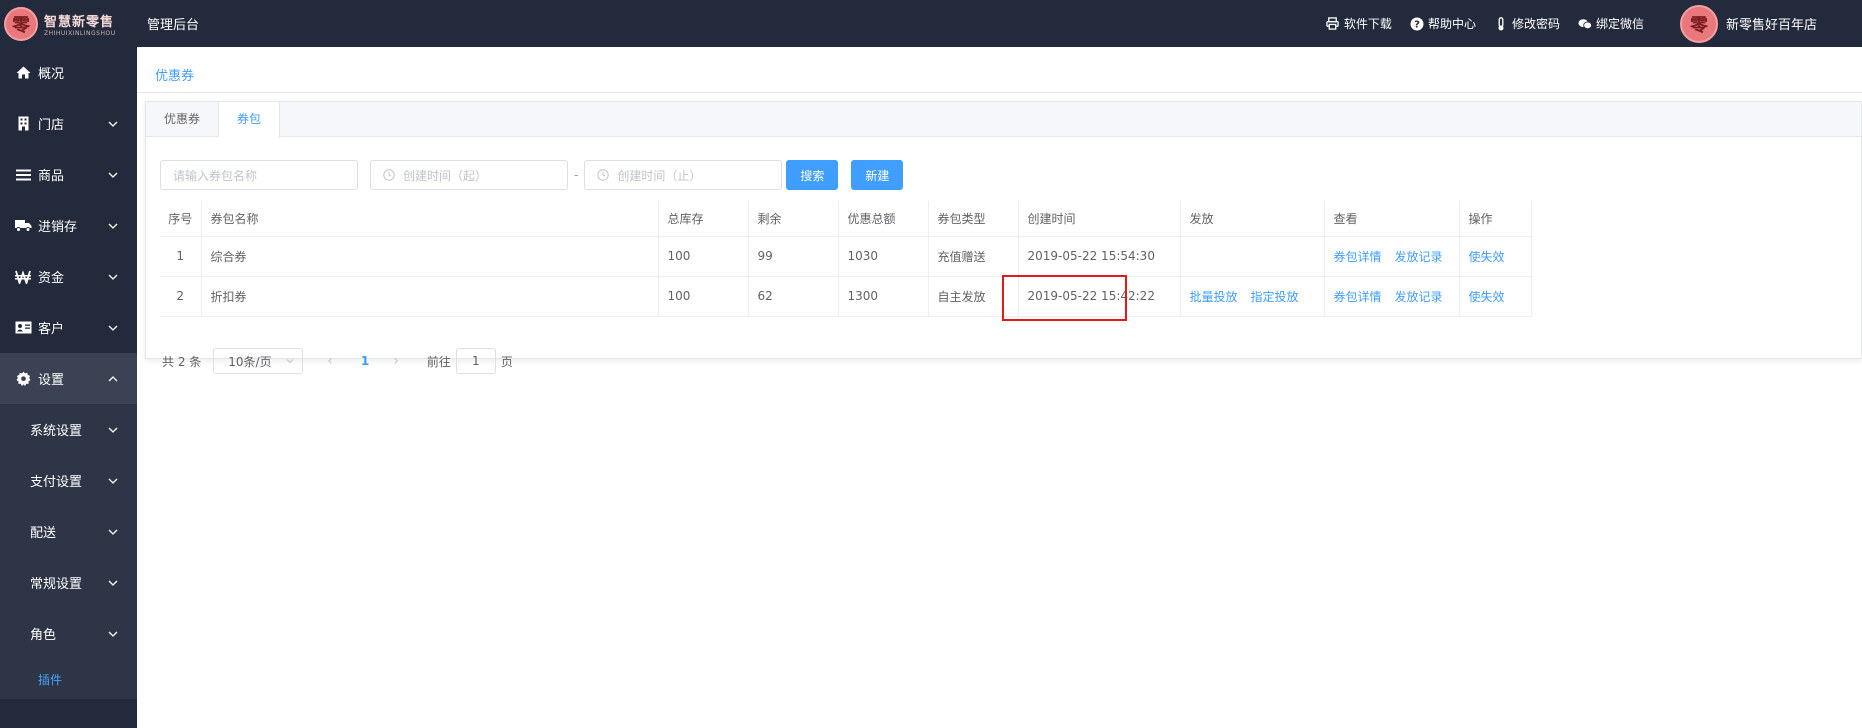  What do you see at coordinates (1527, 23) in the screenshot?
I see `change-password-link: 修改密码` at bounding box center [1527, 23].